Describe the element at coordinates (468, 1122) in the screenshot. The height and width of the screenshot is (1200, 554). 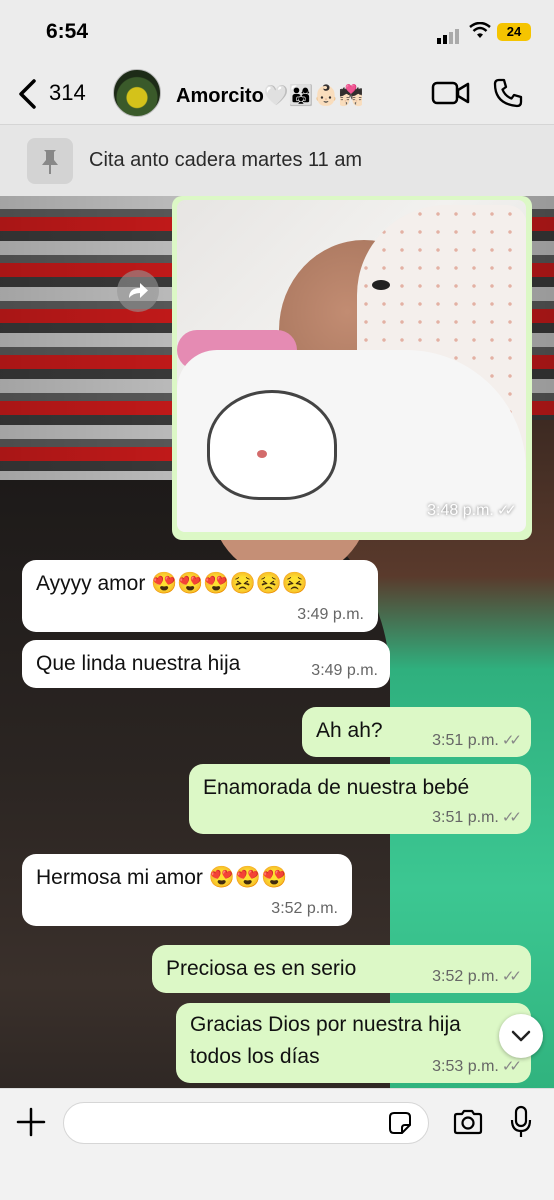
I see `camera-icon` at that location.